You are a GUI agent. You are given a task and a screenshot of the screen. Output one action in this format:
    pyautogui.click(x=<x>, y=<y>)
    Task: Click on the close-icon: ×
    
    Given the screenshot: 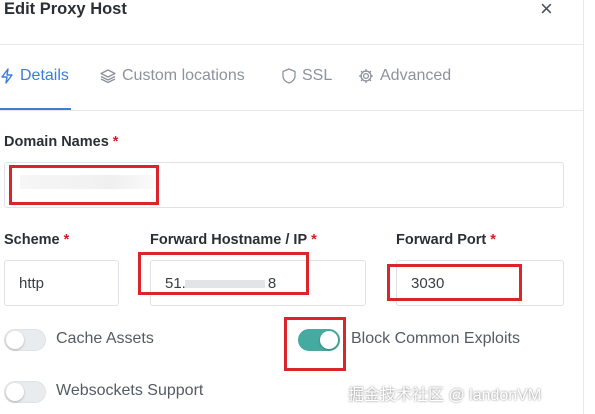 What is the action you would take?
    pyautogui.click(x=546, y=10)
    